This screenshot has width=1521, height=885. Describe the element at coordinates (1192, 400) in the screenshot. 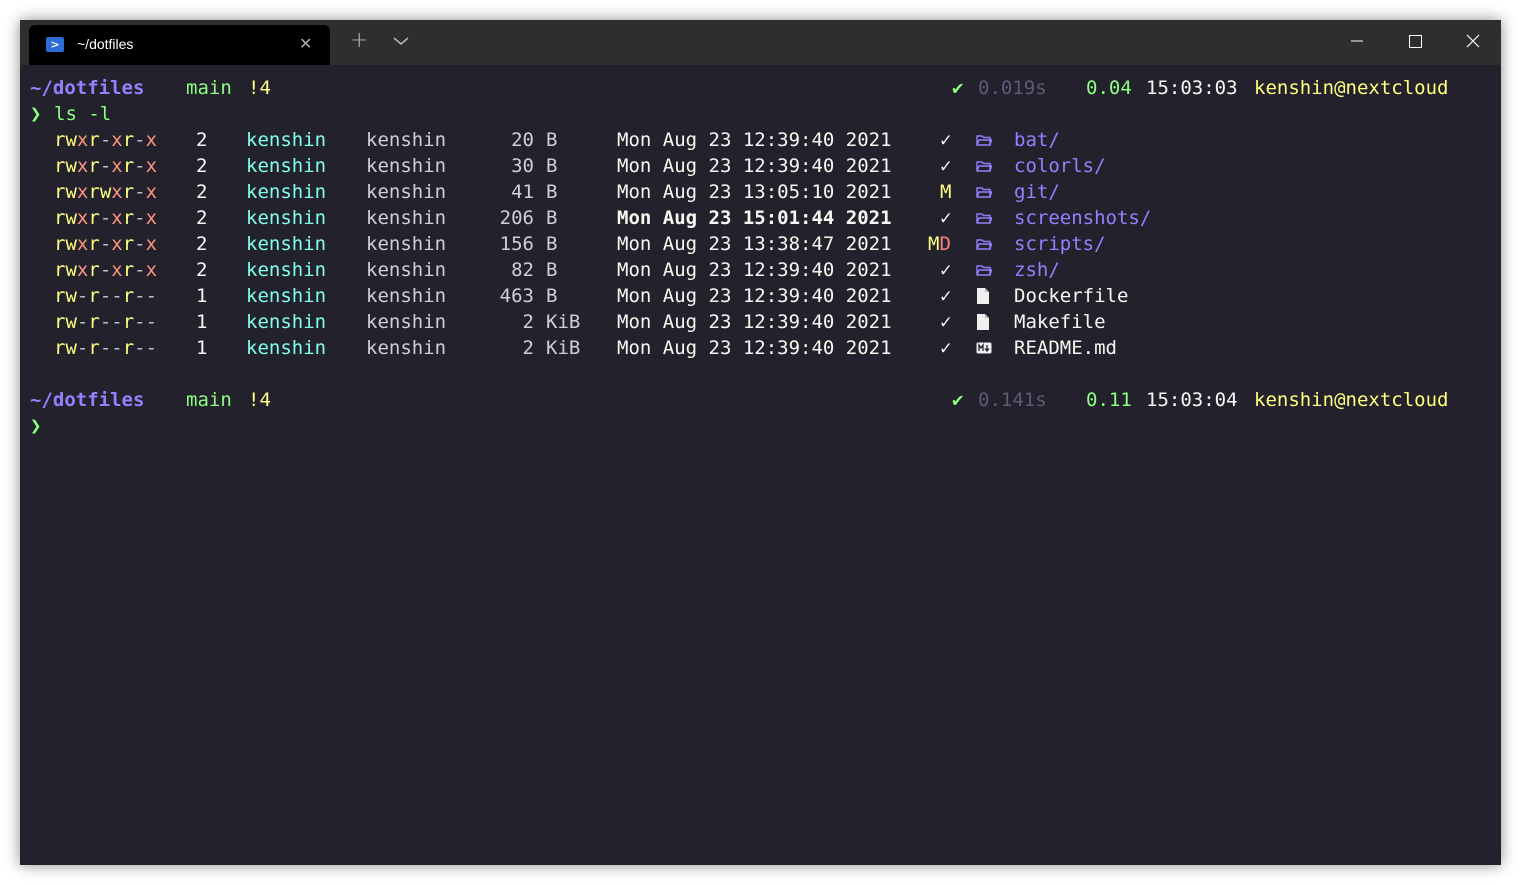

I see `prompt-time: 15:03:04` at that location.